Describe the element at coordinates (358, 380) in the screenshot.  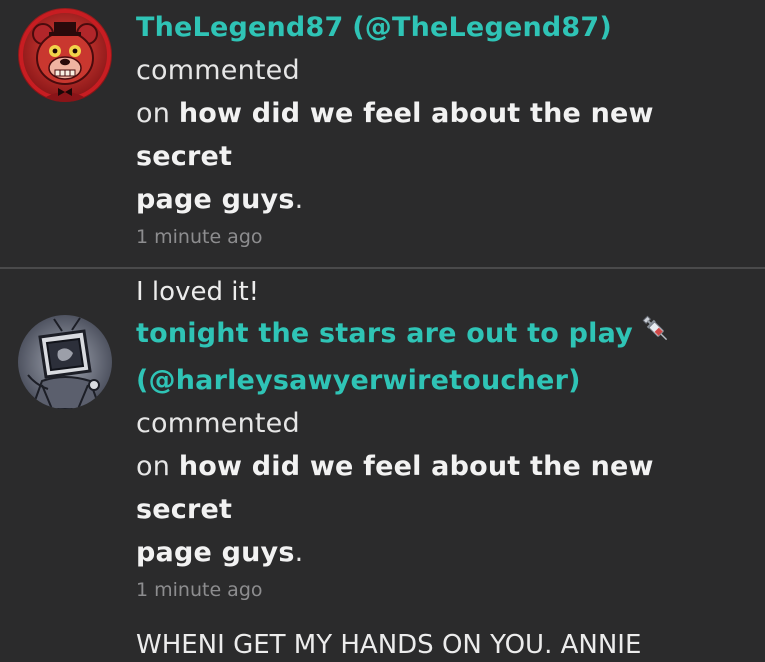
I see `user-handle: (@harleysawyerwiretoucher)` at that location.